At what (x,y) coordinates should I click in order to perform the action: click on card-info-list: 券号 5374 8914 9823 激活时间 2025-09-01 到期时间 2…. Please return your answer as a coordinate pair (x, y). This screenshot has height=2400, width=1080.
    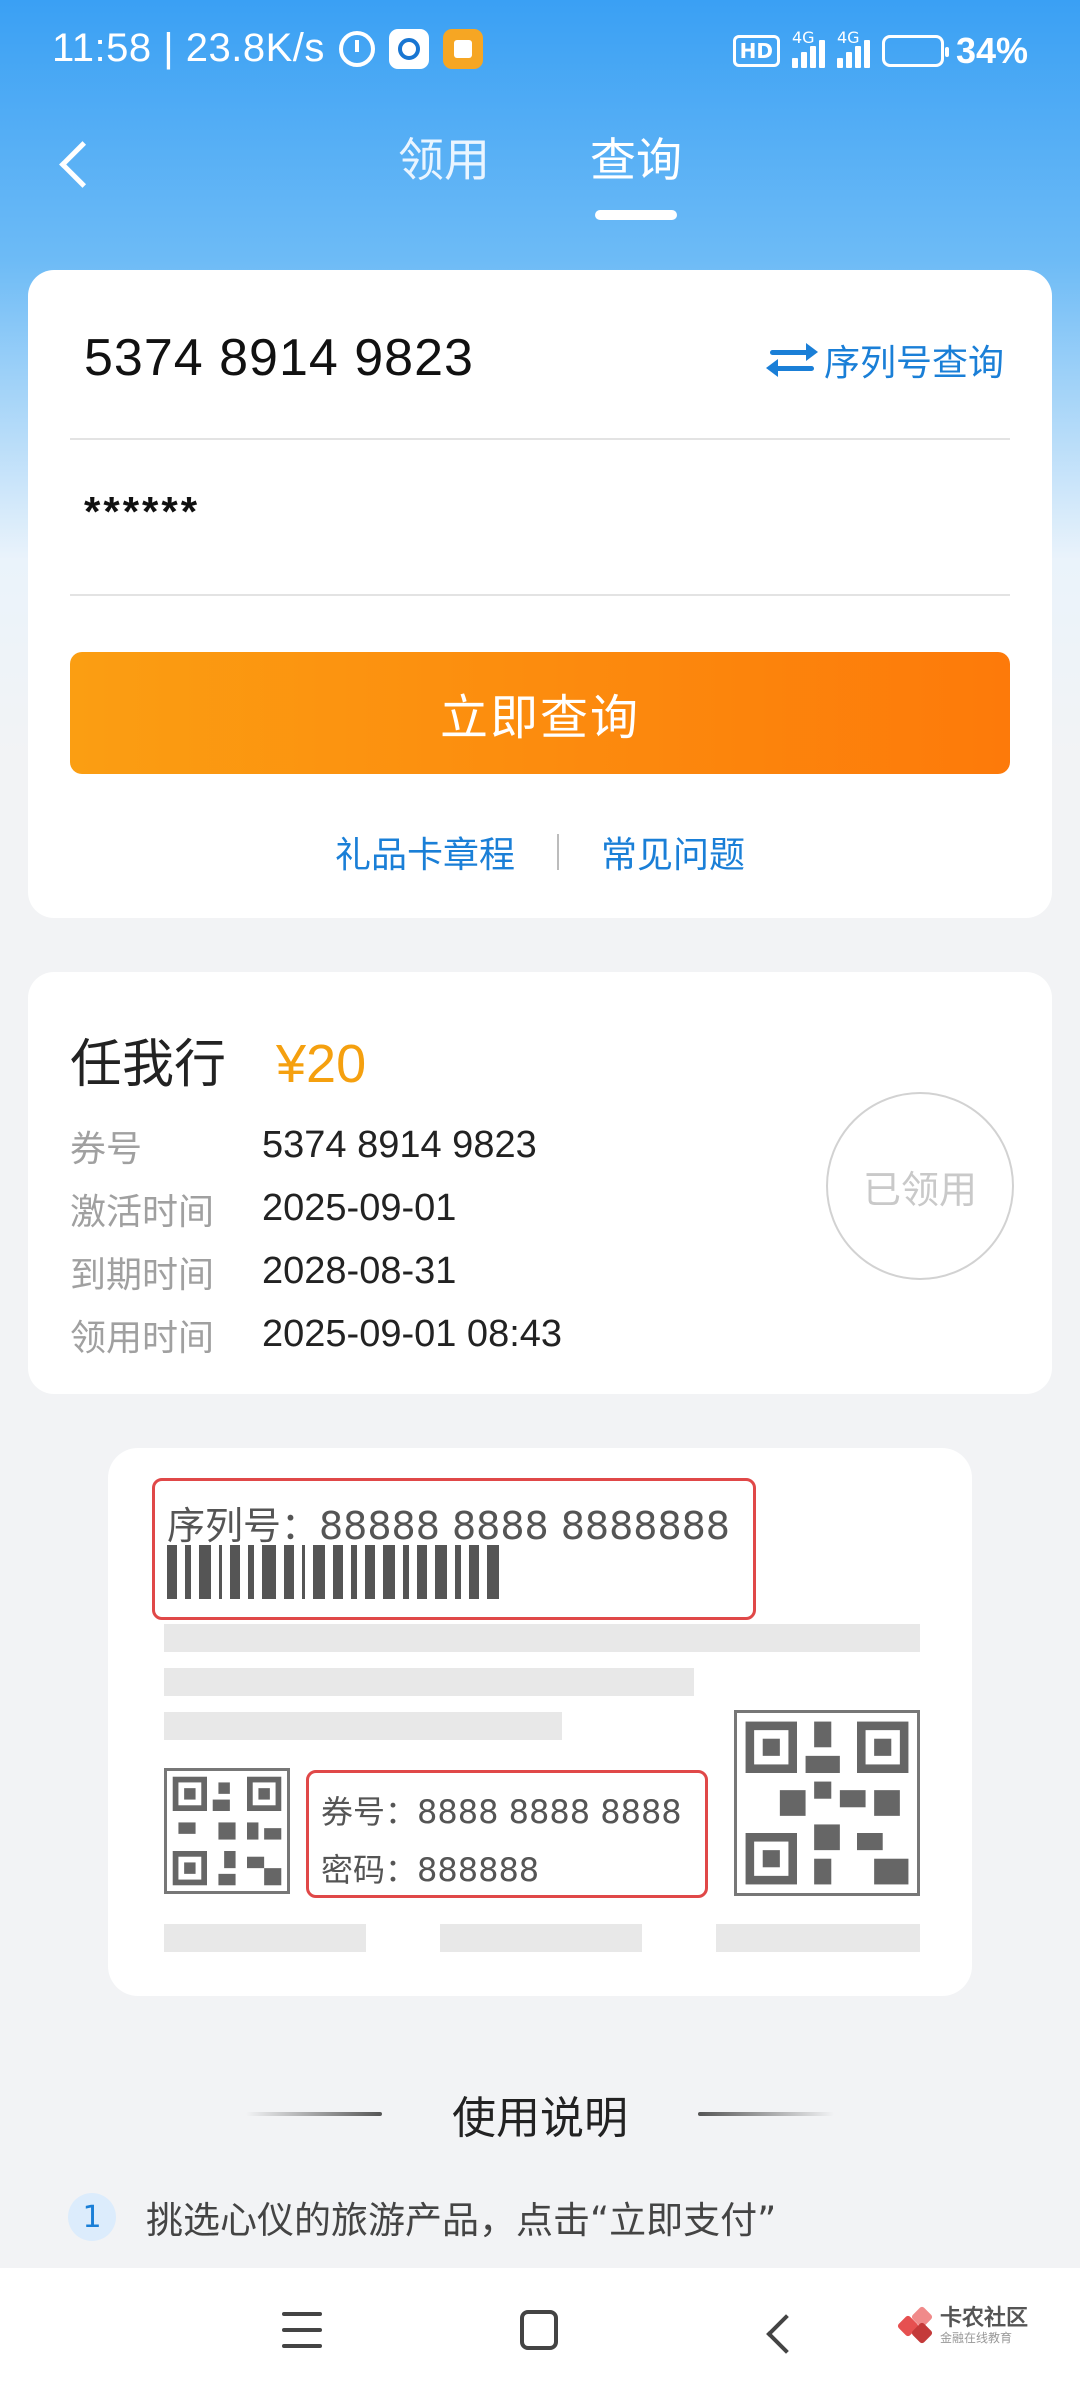
    Looking at the image, I should click on (316, 1240).